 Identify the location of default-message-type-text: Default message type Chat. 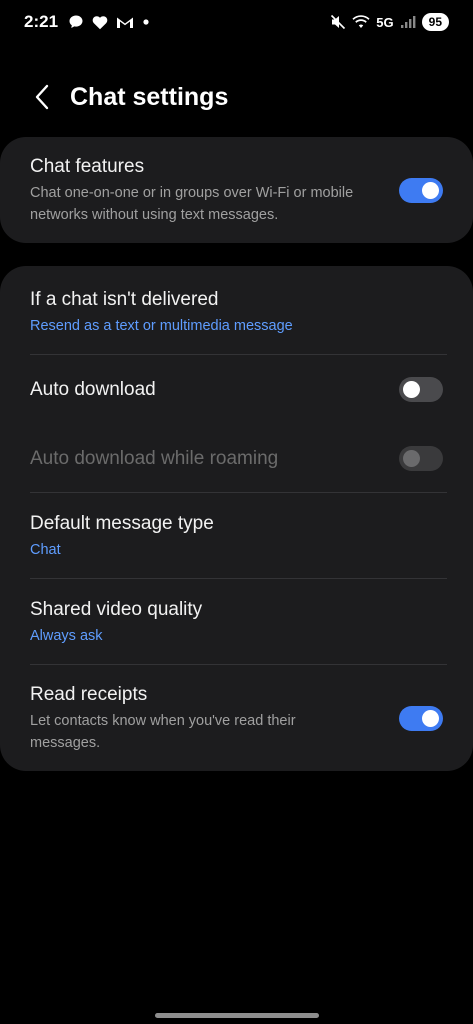
(236, 536).